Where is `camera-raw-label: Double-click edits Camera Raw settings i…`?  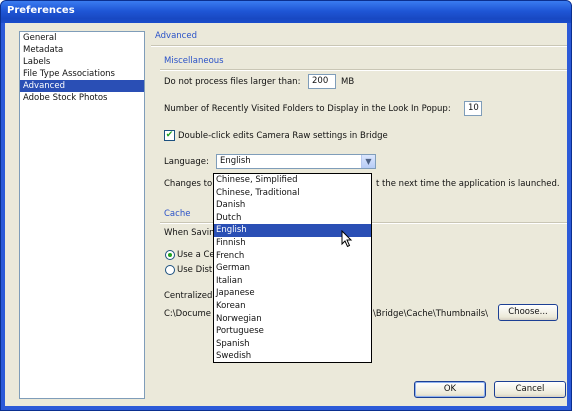
camera-raw-label: Double-click edits Camera Raw settings i… is located at coordinates (283, 136).